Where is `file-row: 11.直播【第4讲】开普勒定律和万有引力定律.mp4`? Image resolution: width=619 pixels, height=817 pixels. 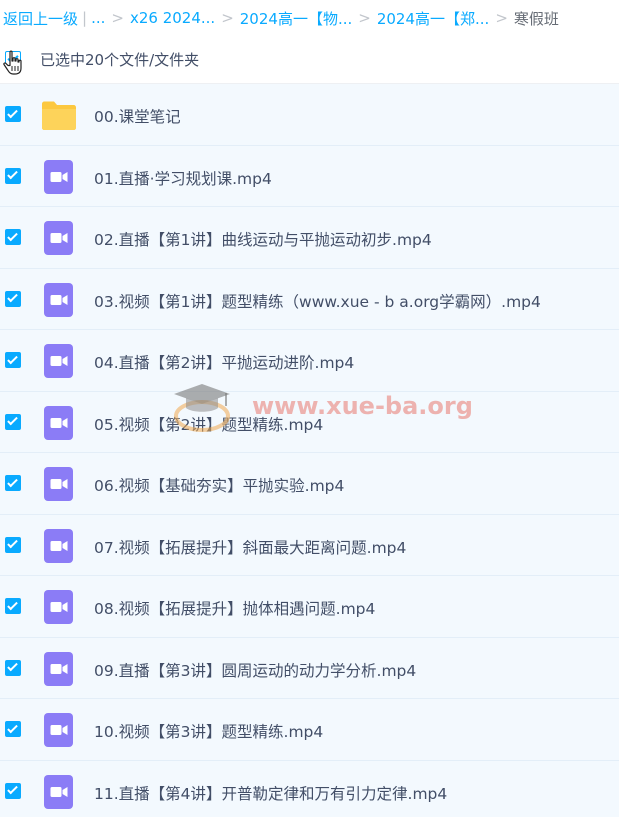
file-row: 11.直播【第4讲】开普勒定律和万有引力定律.mp4 is located at coordinates (309, 788).